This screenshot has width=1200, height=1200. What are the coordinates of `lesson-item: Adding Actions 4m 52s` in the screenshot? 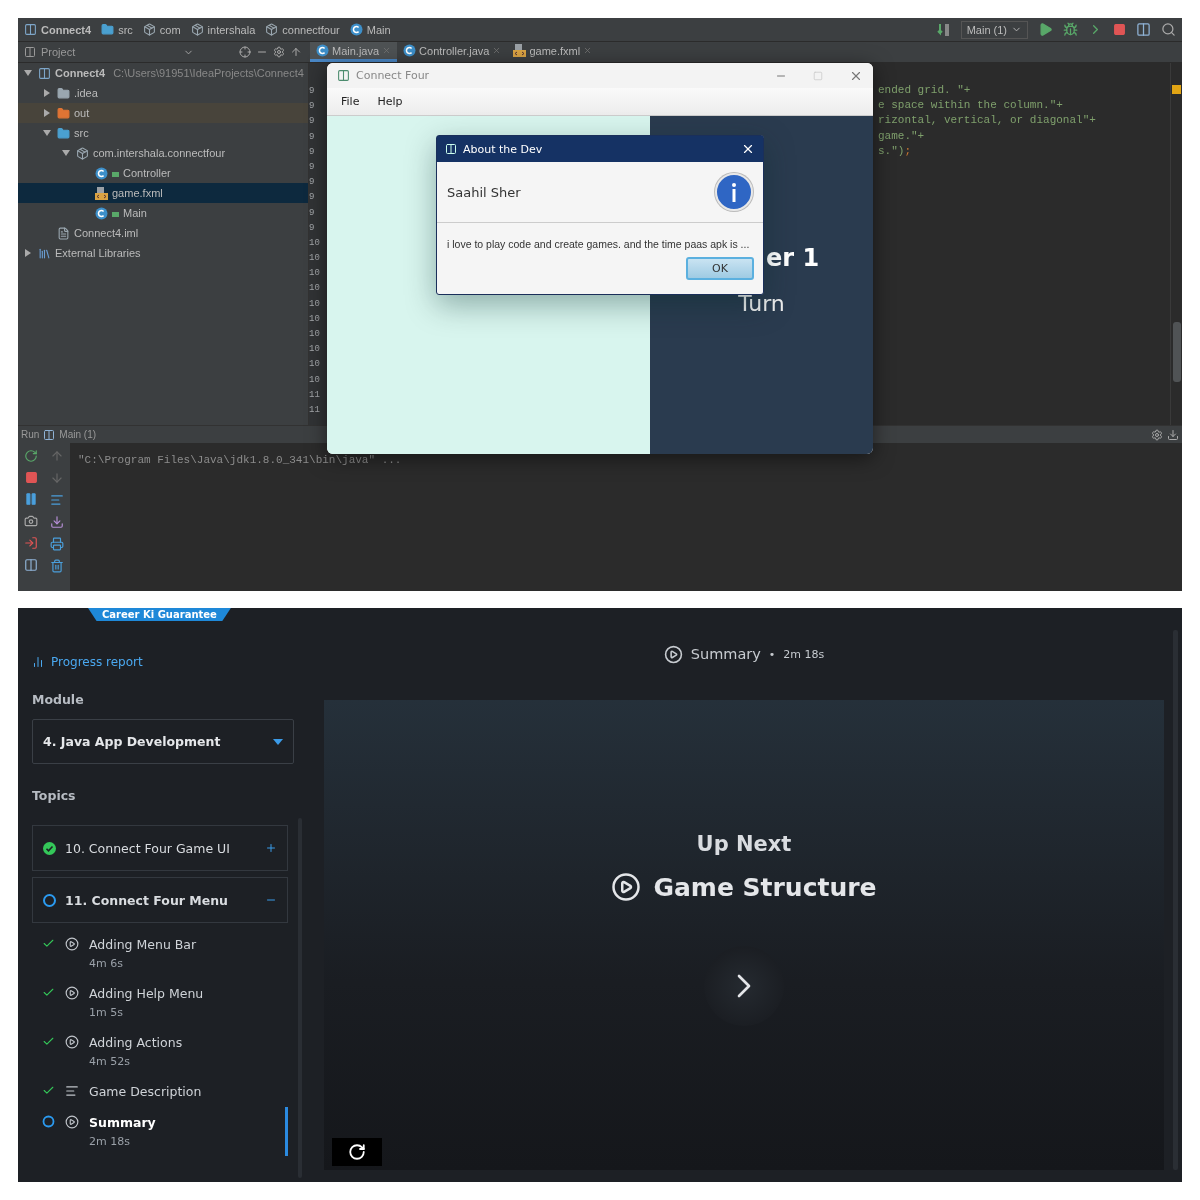 It's located at (160, 1051).